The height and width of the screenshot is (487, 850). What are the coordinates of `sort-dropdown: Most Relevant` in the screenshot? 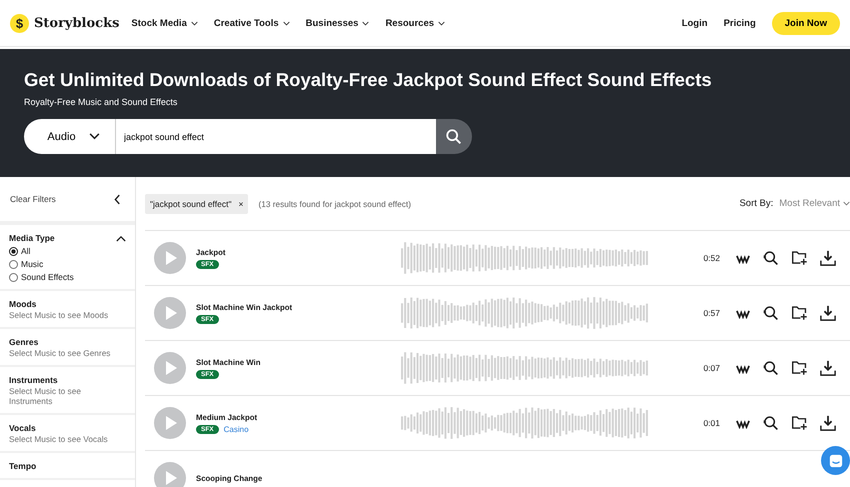 It's located at (814, 203).